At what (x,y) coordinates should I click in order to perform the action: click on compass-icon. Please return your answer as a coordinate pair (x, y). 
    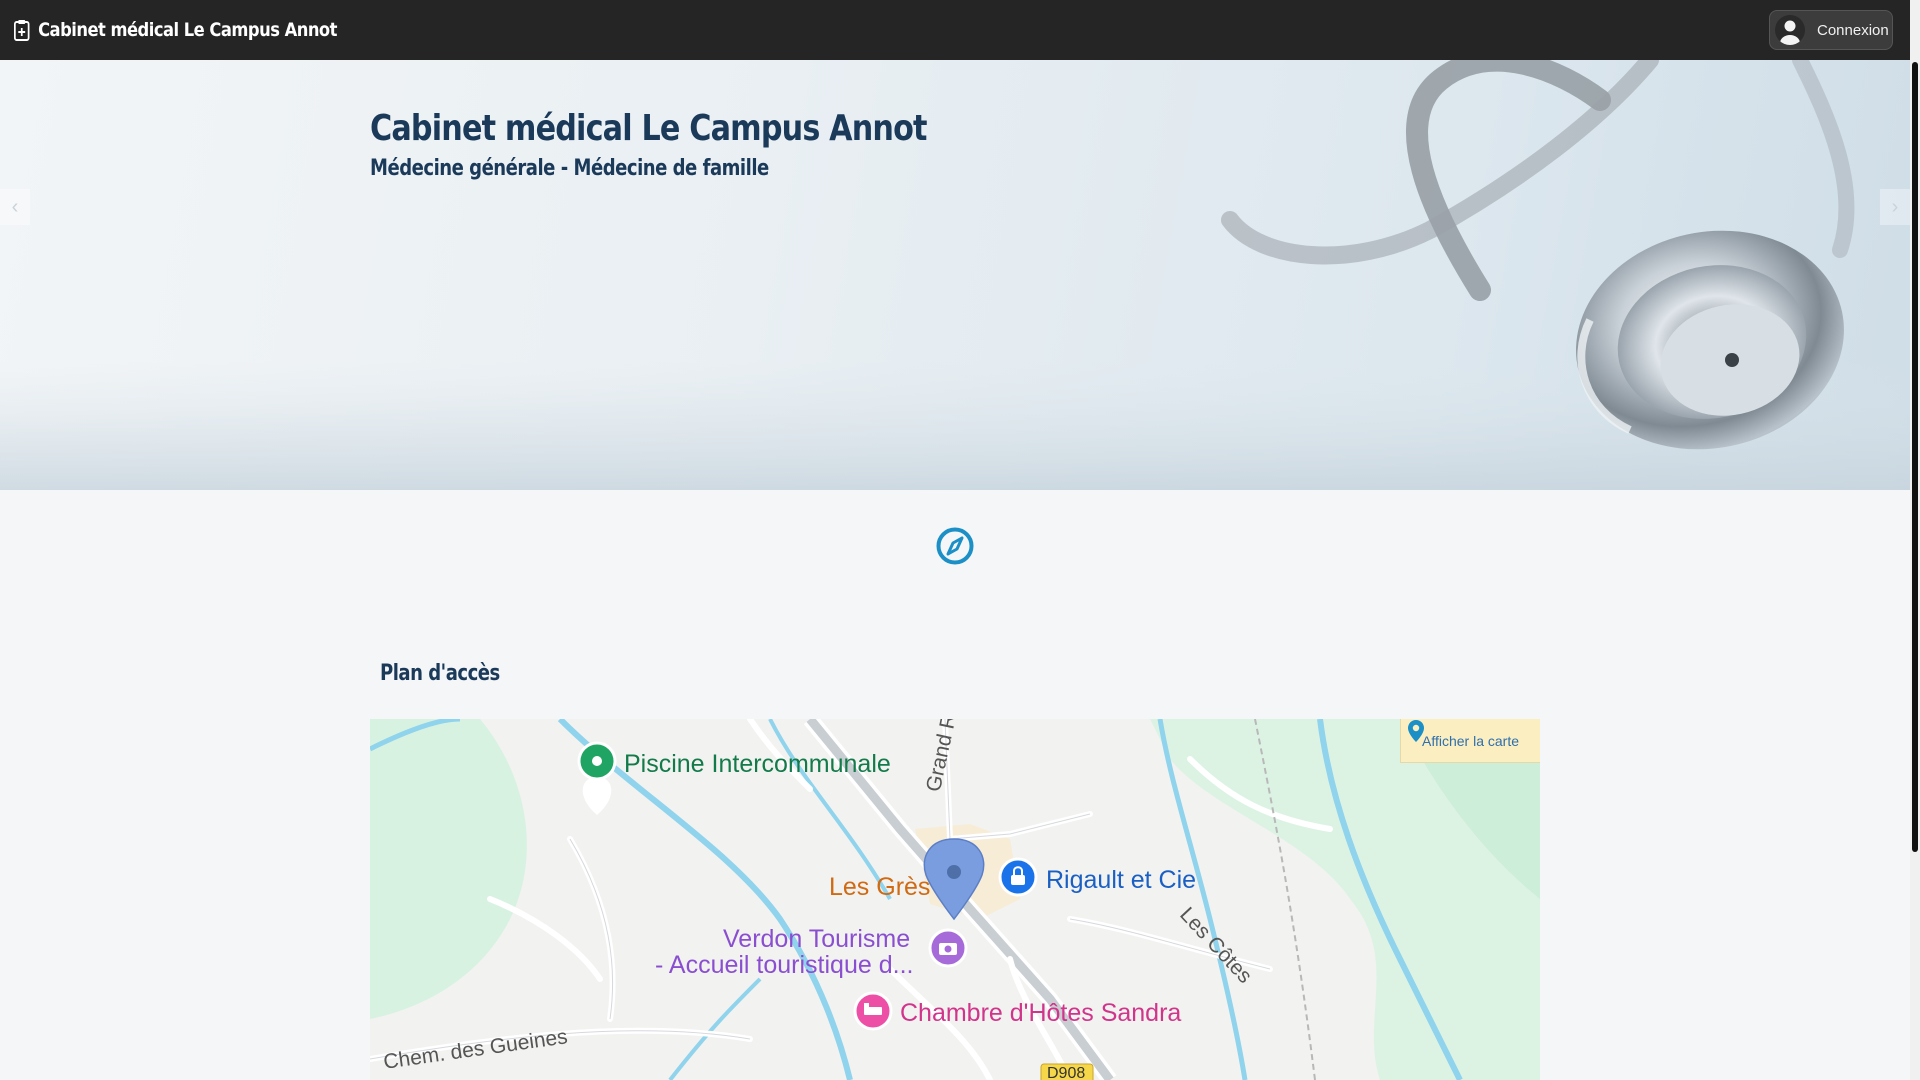
    Looking at the image, I should click on (955, 546).